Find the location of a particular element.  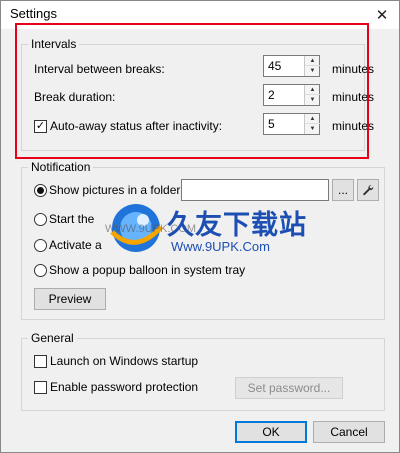

auto-away-value: 5 is located at coordinates (271, 124).